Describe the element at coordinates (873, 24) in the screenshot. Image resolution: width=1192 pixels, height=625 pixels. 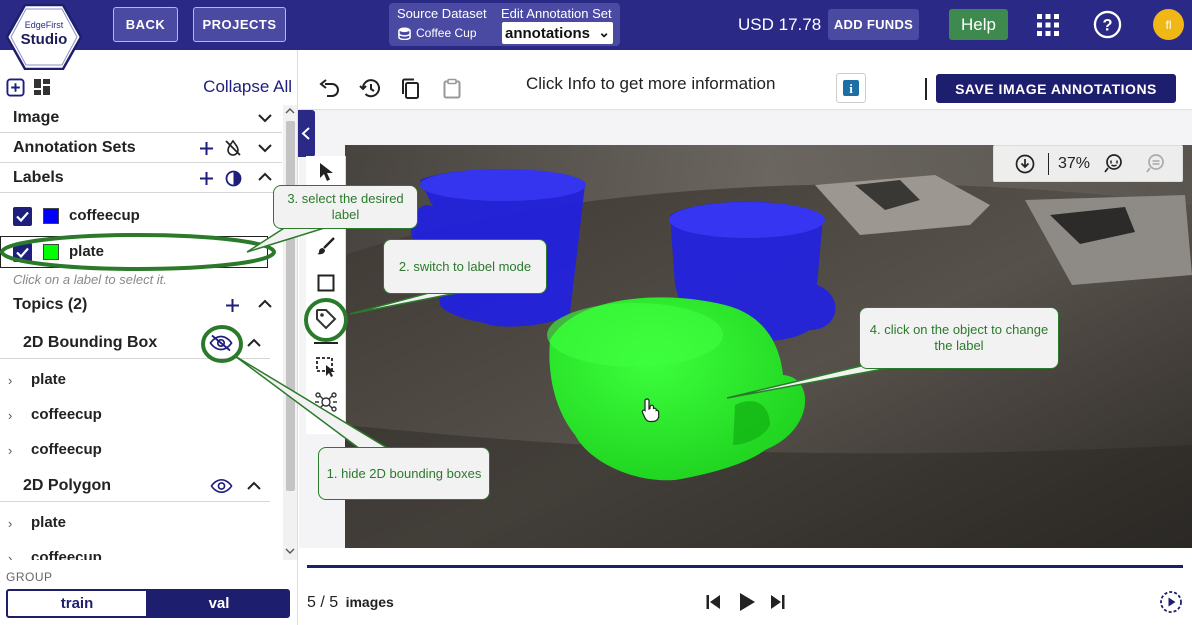
I see `add-funds-button: ADD FUNDS` at that location.